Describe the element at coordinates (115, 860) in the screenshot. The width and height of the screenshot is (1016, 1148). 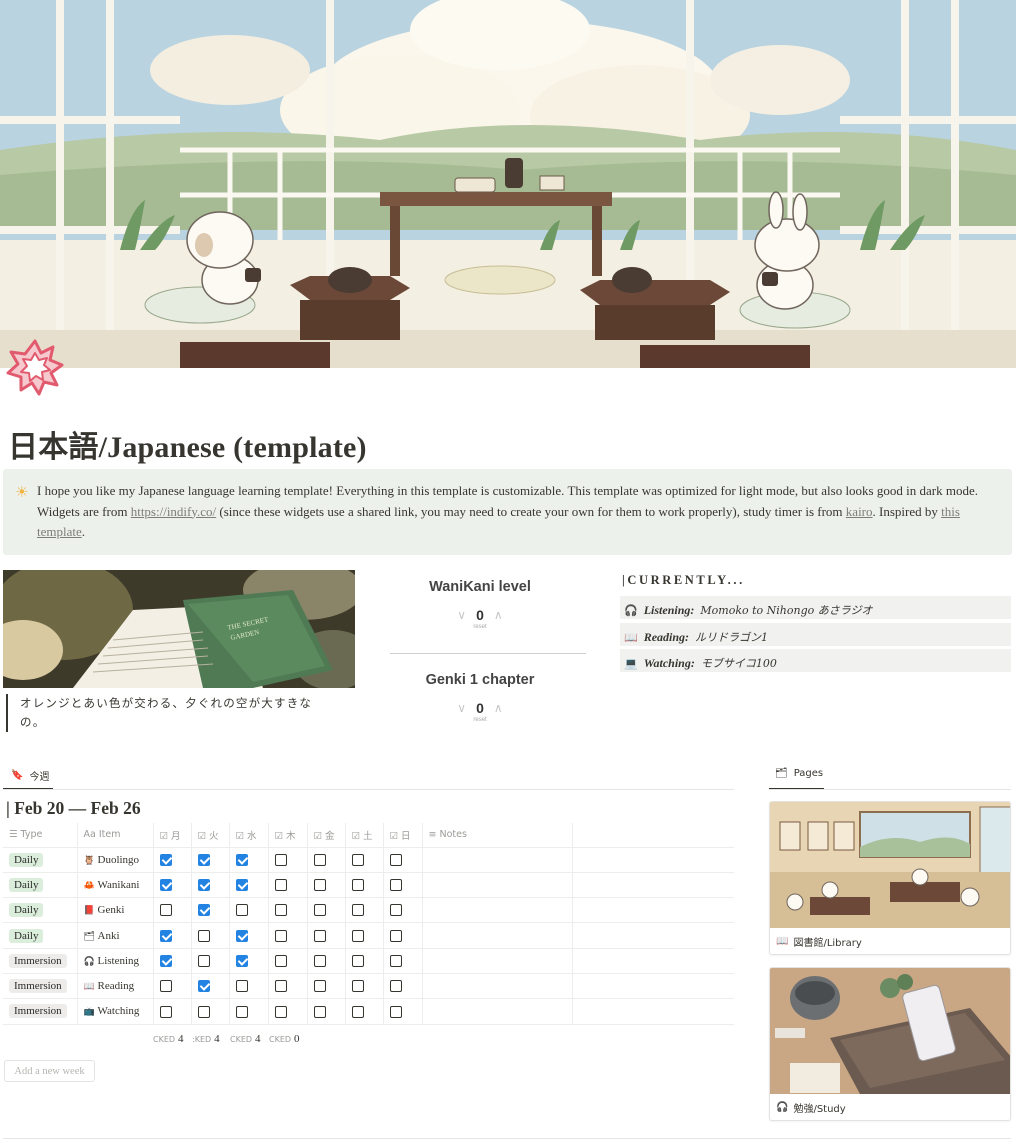
I see `cell-item: 🦉 Duolingo` at that location.